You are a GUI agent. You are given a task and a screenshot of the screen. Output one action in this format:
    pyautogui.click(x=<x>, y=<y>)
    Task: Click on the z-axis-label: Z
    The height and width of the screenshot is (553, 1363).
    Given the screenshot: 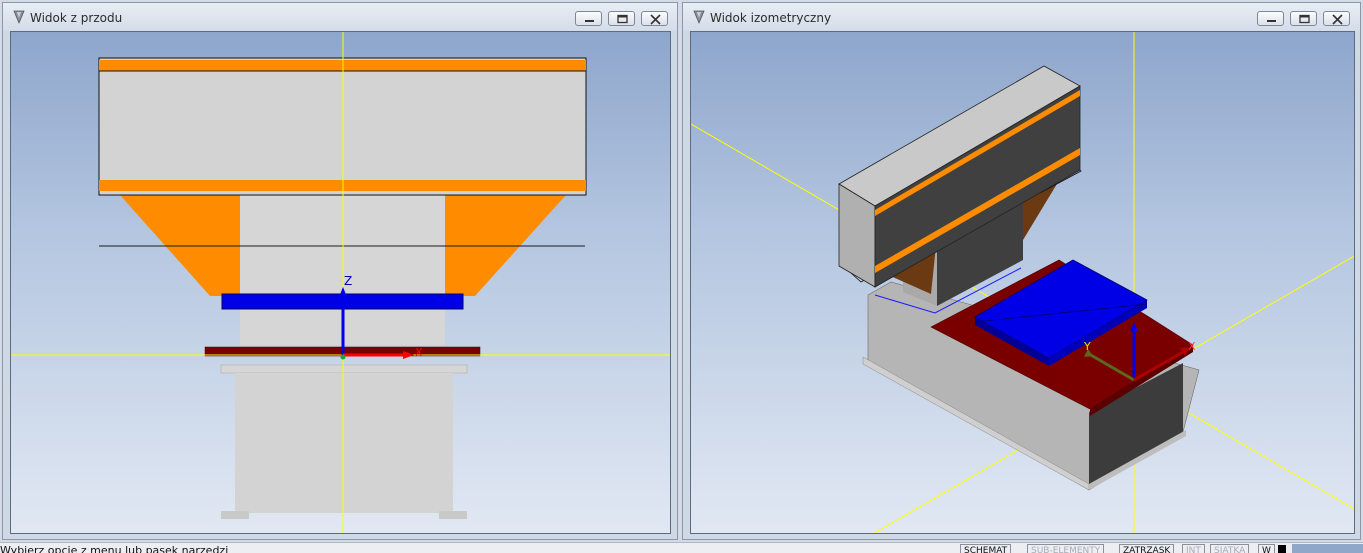 What is the action you would take?
    pyautogui.click(x=348, y=281)
    